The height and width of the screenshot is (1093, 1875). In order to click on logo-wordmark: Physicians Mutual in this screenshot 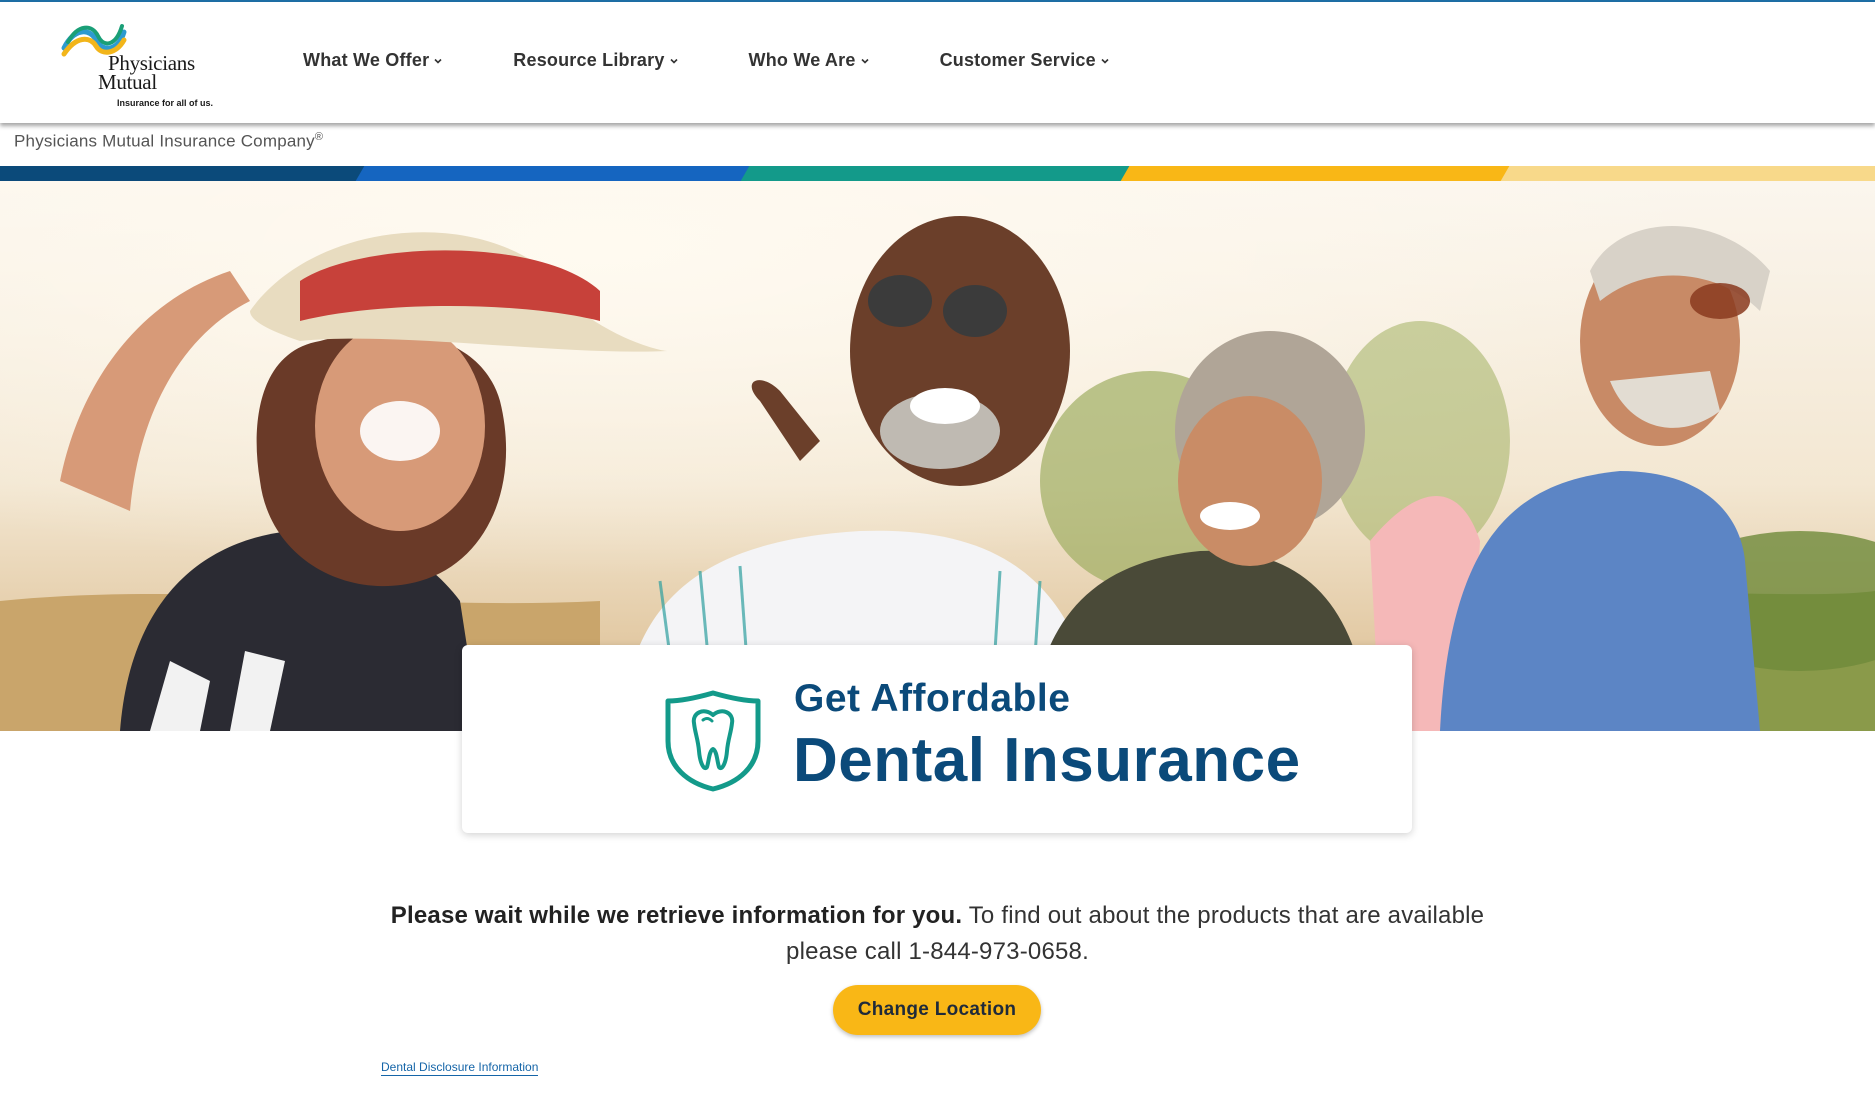, I will do `click(146, 72)`.